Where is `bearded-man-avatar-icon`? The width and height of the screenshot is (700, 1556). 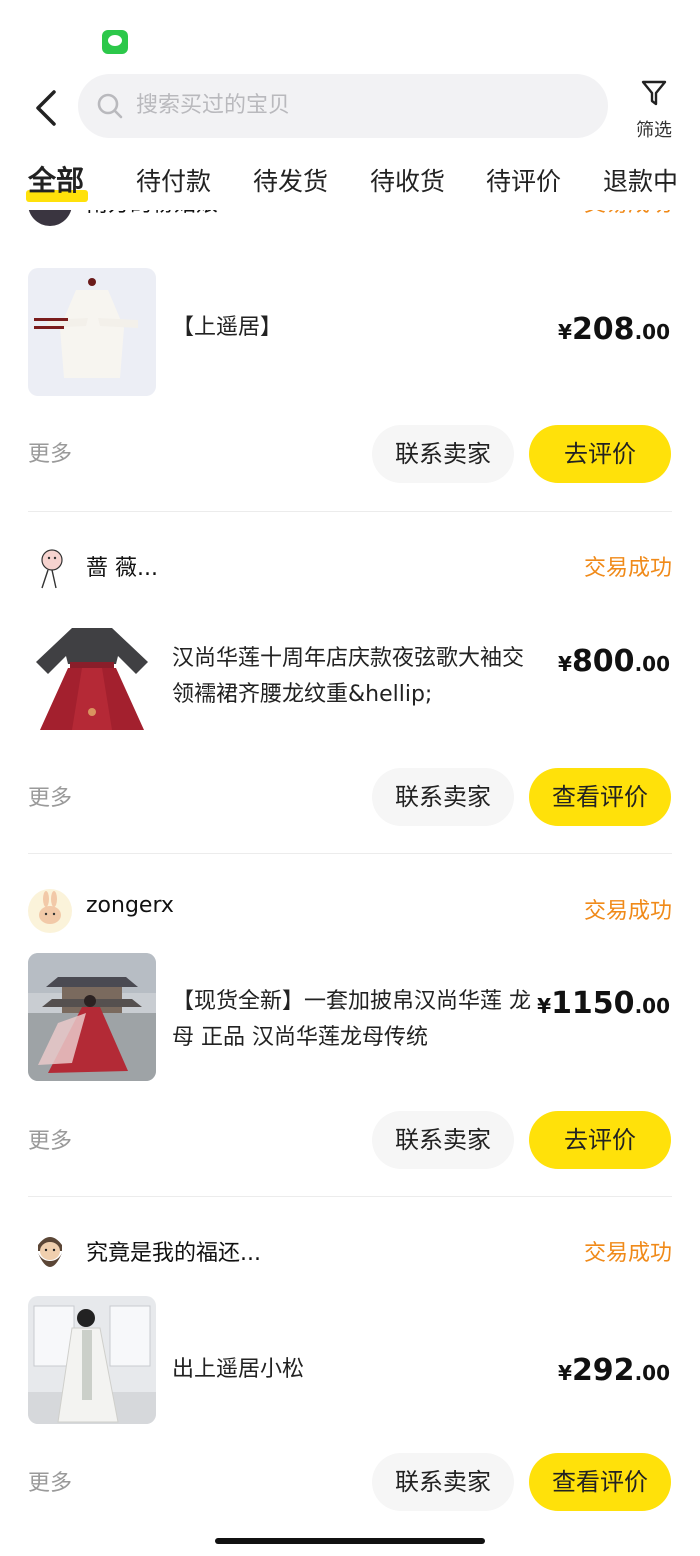
bearded-man-avatar-icon is located at coordinates (50, 1252).